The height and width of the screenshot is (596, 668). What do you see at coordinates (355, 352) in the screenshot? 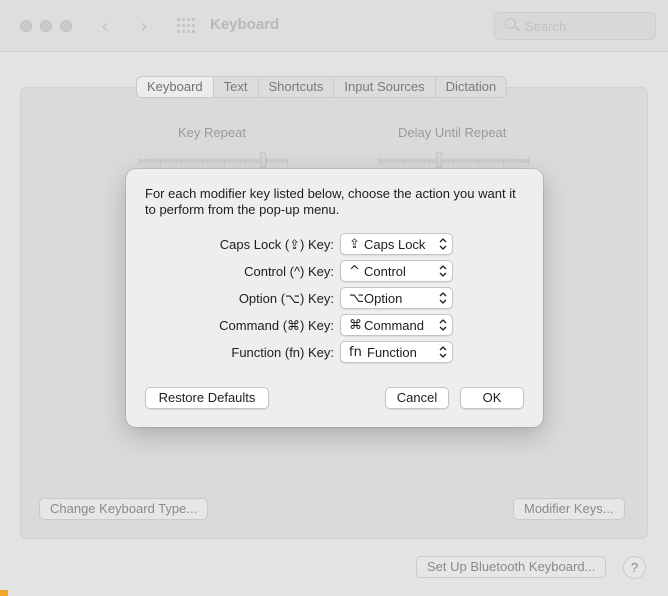
I see `function-icon: fn` at bounding box center [355, 352].